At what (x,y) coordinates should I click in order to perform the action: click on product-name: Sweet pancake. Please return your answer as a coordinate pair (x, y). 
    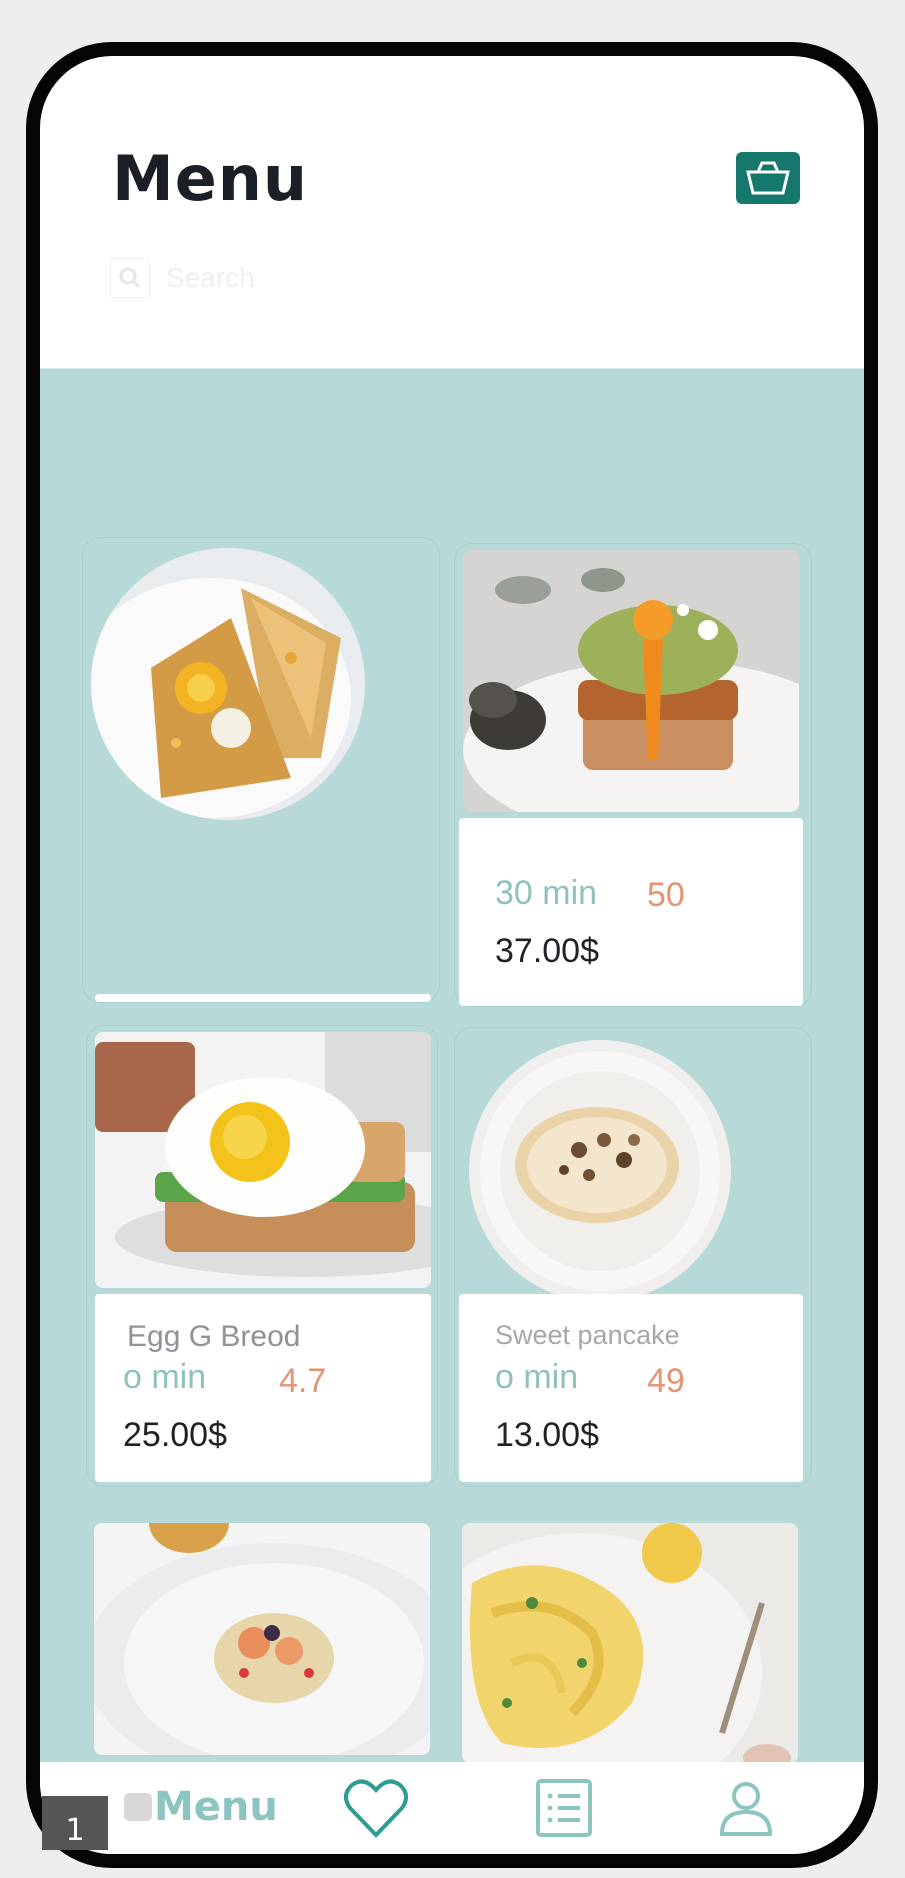
    Looking at the image, I should click on (587, 1335).